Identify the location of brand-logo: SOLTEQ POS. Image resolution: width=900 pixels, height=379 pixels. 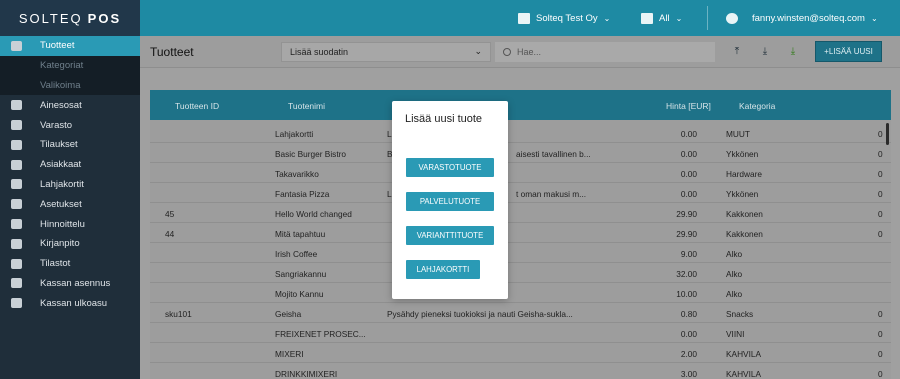
(70, 18).